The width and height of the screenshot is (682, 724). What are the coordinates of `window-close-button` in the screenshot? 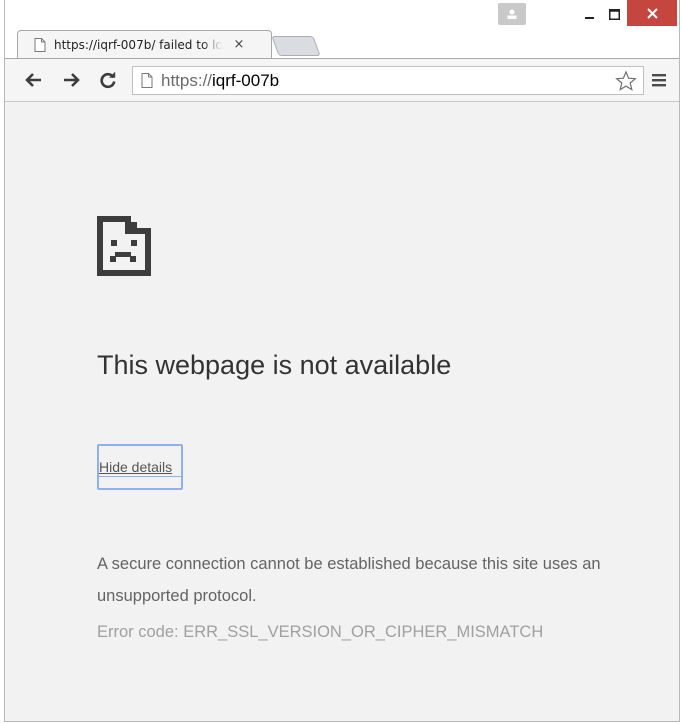 It's located at (652, 13).